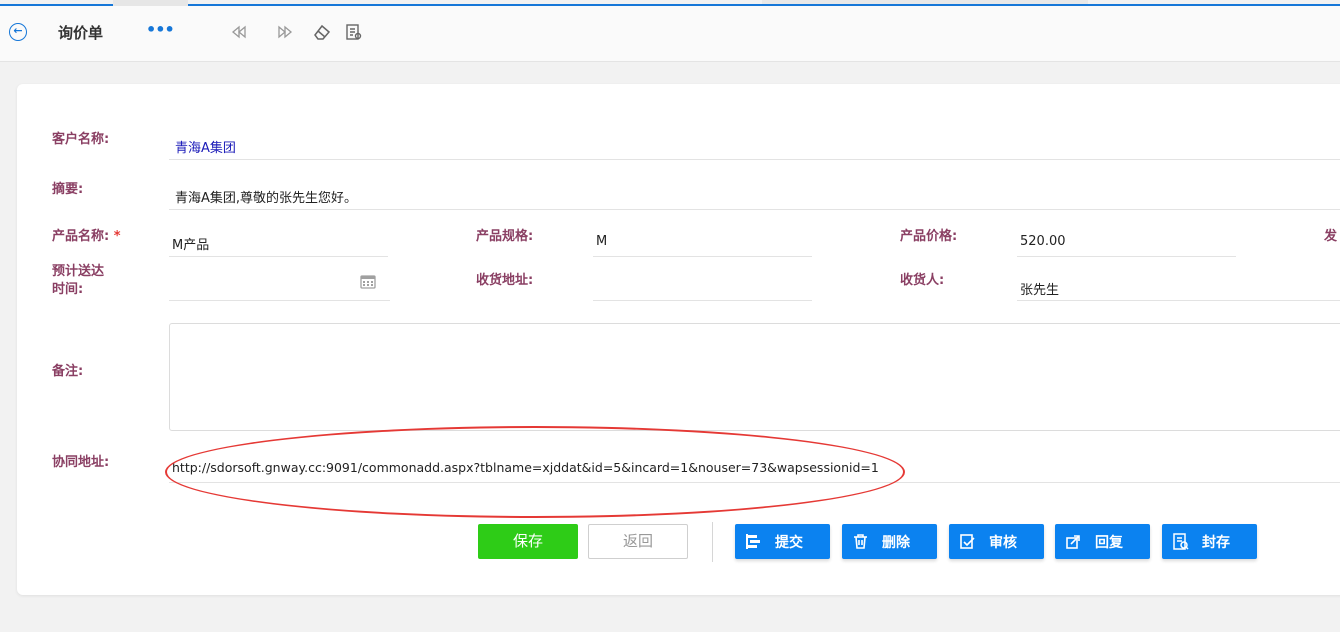  Describe the element at coordinates (368, 281) in the screenshot. I see `calendar-icon` at that location.